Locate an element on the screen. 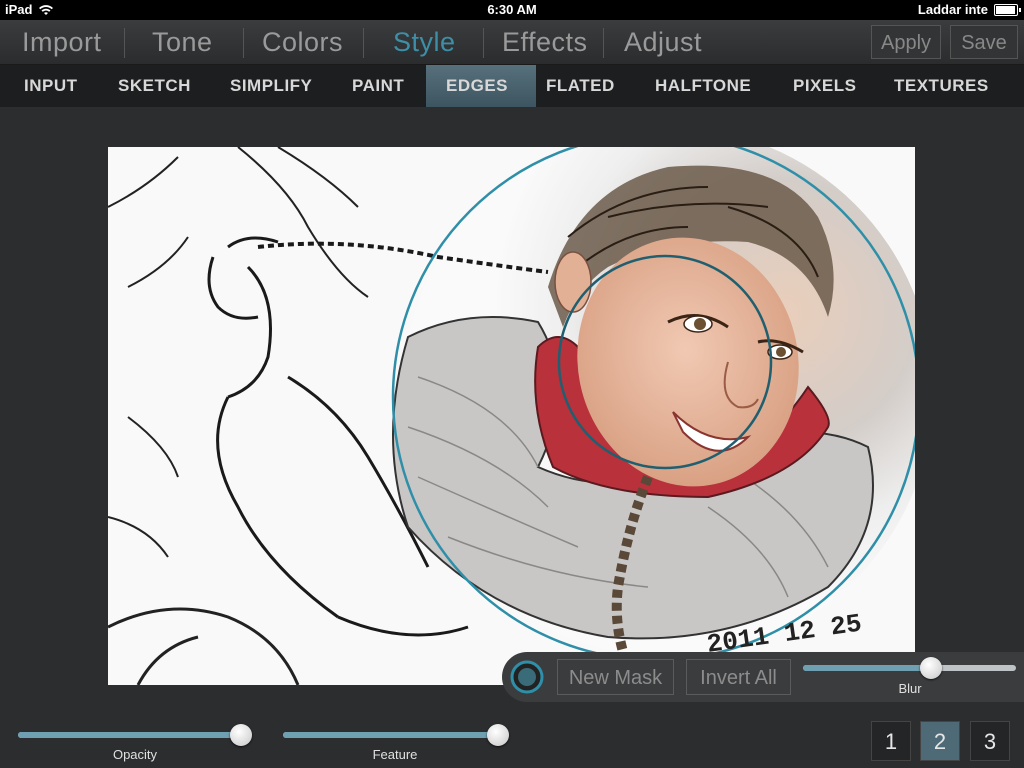 This screenshot has width=1024, height=768. preset-button-3: 3 is located at coordinates (990, 741).